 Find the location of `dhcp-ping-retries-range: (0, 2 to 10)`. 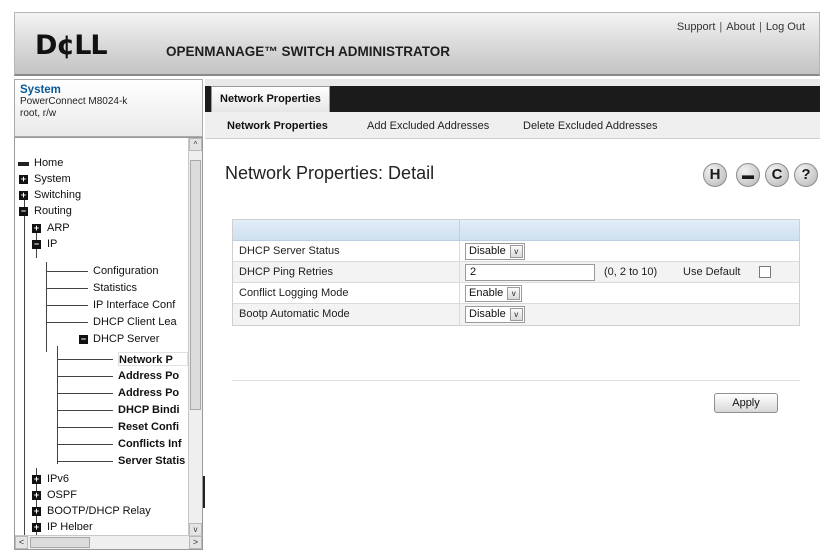

dhcp-ping-retries-range: (0, 2 to 10) is located at coordinates (631, 272).